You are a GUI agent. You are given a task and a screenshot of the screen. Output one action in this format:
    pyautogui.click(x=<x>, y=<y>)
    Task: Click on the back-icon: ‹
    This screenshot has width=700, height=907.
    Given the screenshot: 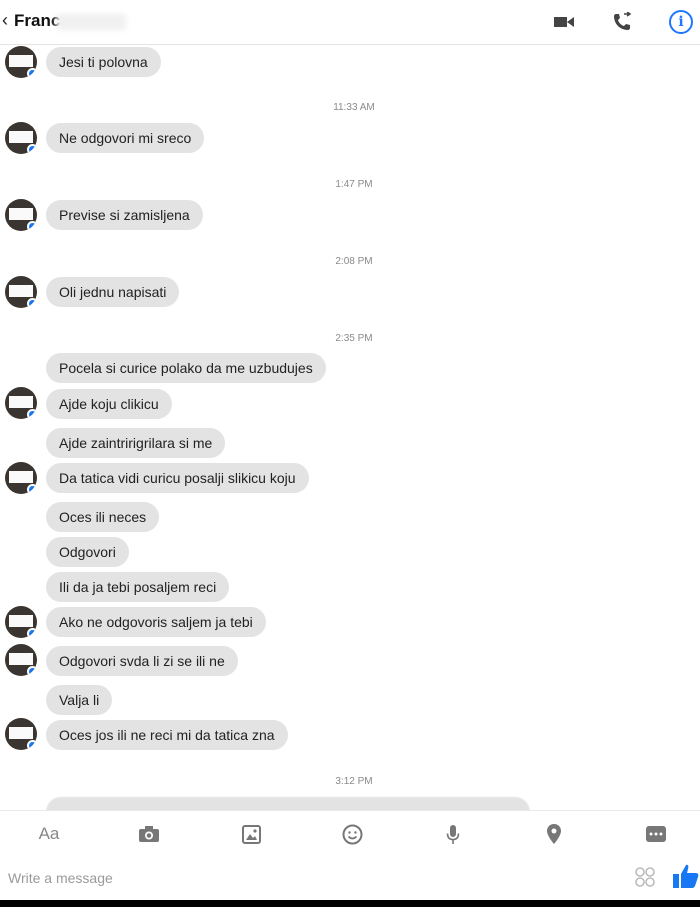 What is the action you would take?
    pyautogui.click(x=5, y=20)
    